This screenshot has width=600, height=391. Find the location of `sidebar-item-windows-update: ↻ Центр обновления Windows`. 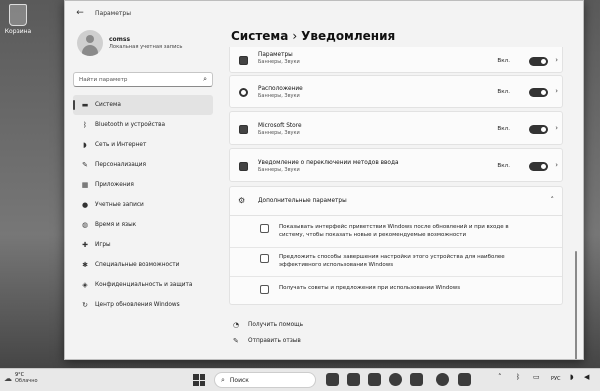

sidebar-item-windows-update: ↻ Центр обновления Windows is located at coordinates (143, 305).